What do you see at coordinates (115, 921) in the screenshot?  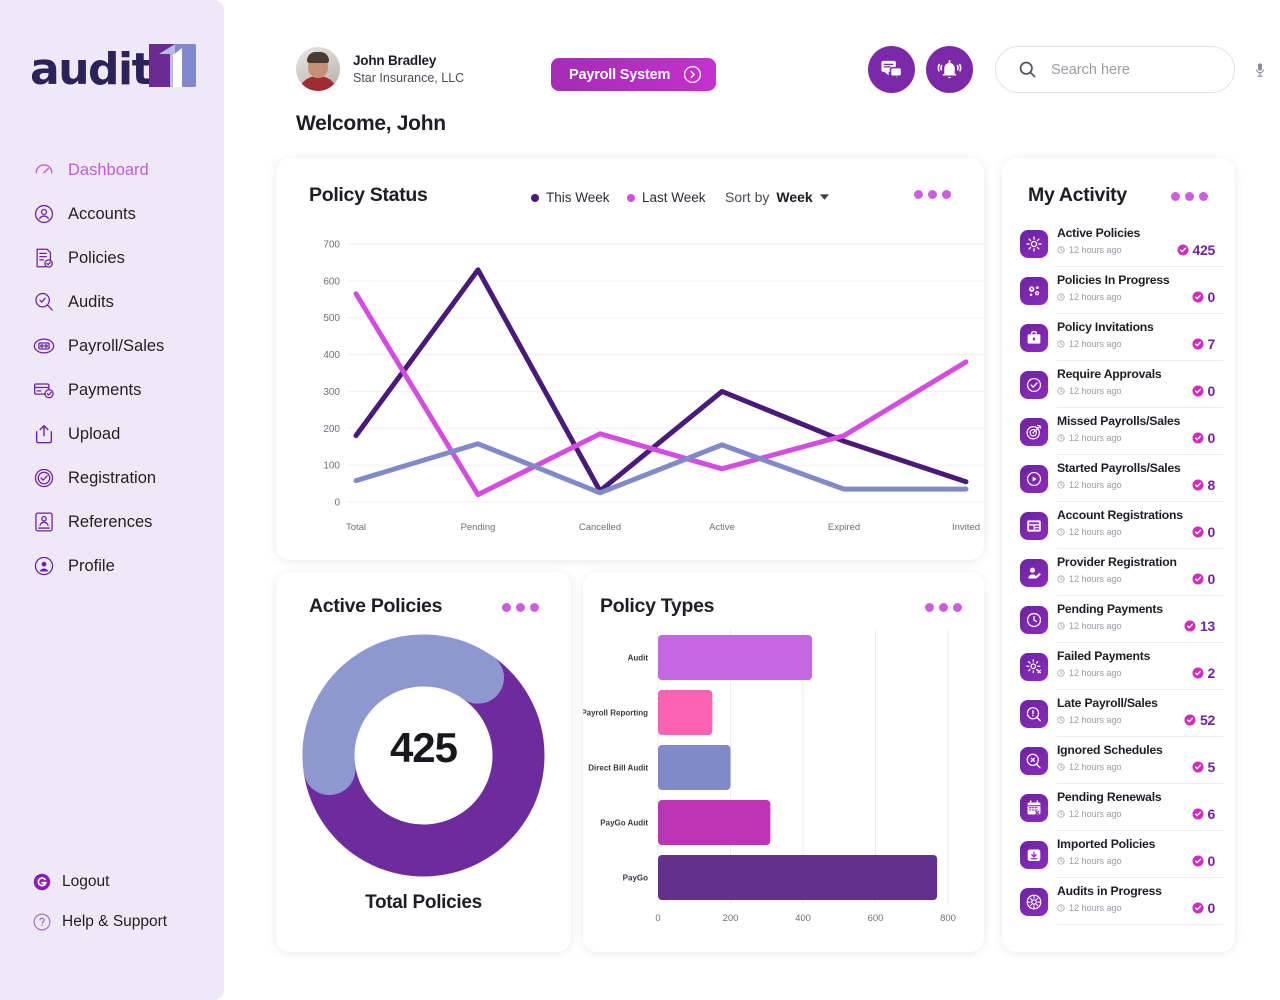 I see `sidebar-item-label: Help & Support` at bounding box center [115, 921].